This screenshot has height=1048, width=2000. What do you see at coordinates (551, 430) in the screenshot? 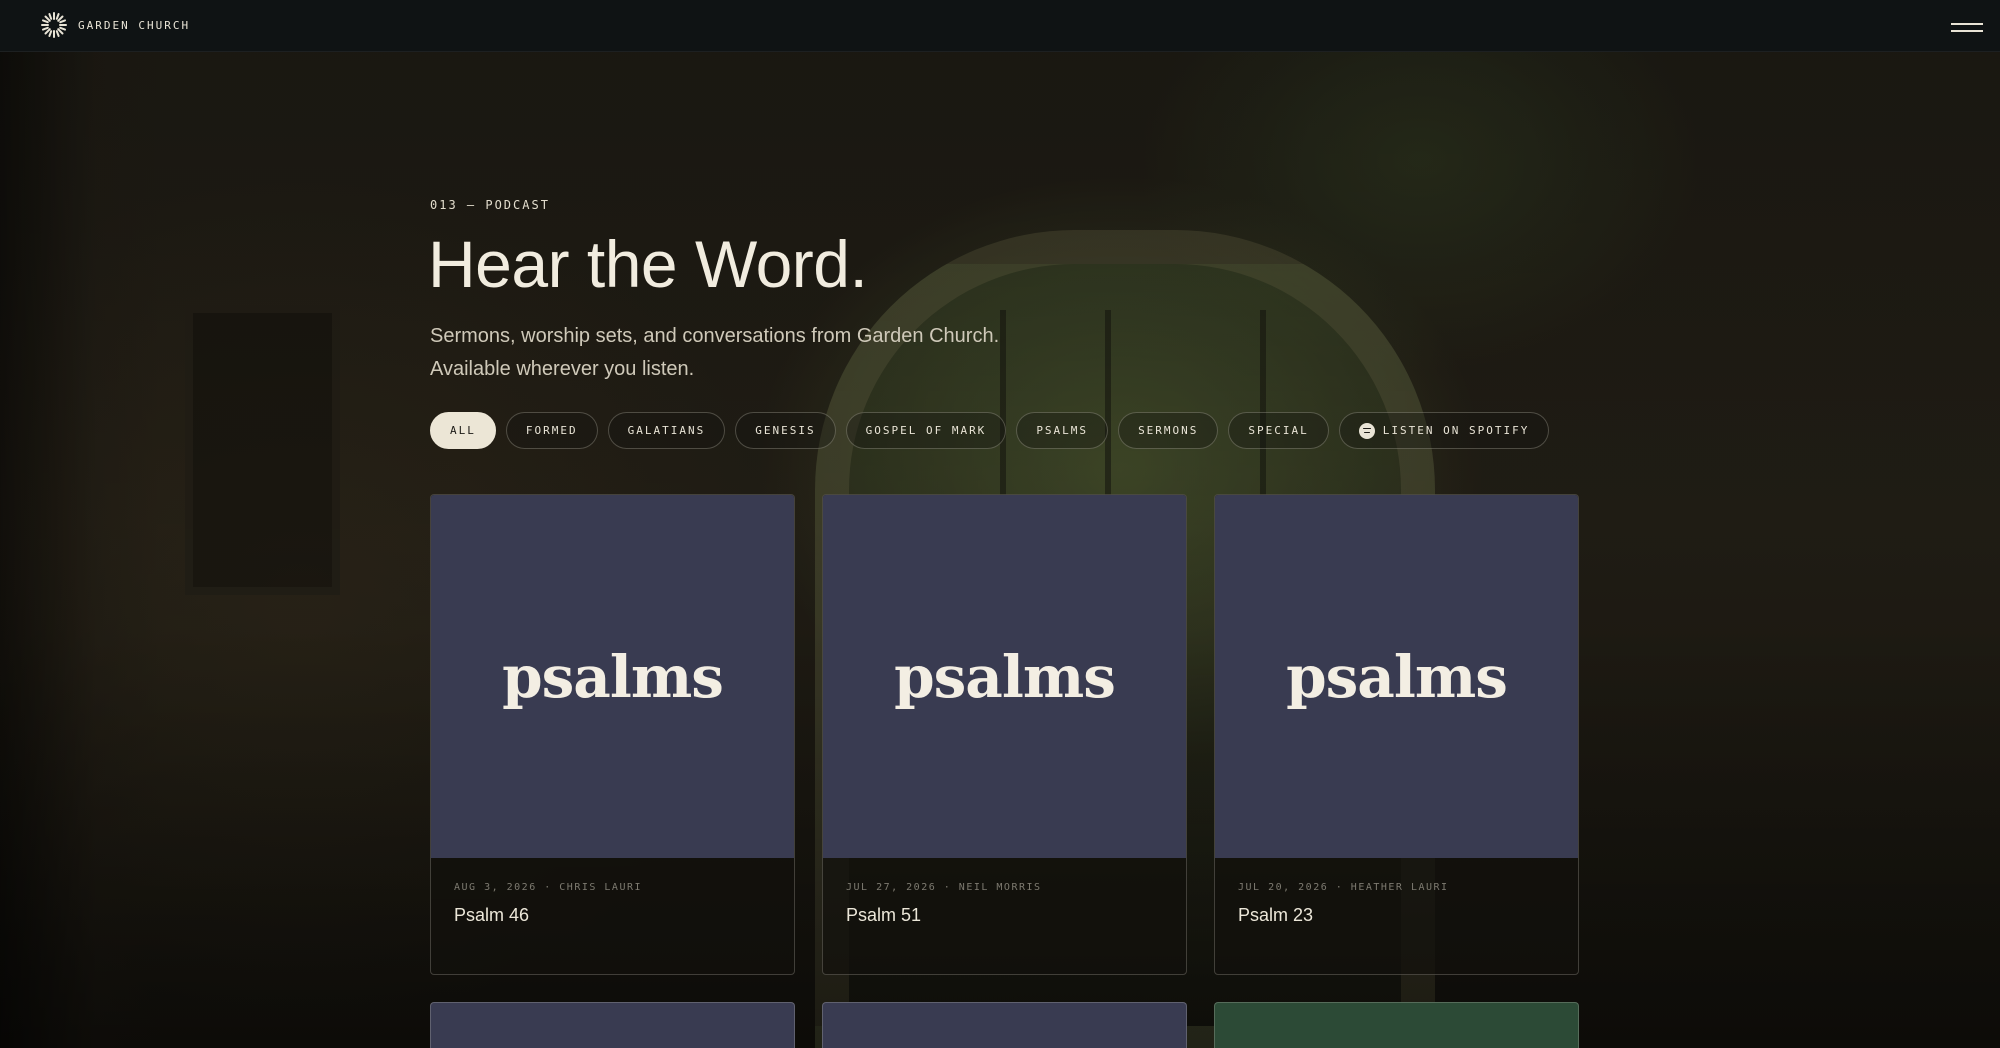
I see `filter-chip-formed: FORMED` at bounding box center [551, 430].